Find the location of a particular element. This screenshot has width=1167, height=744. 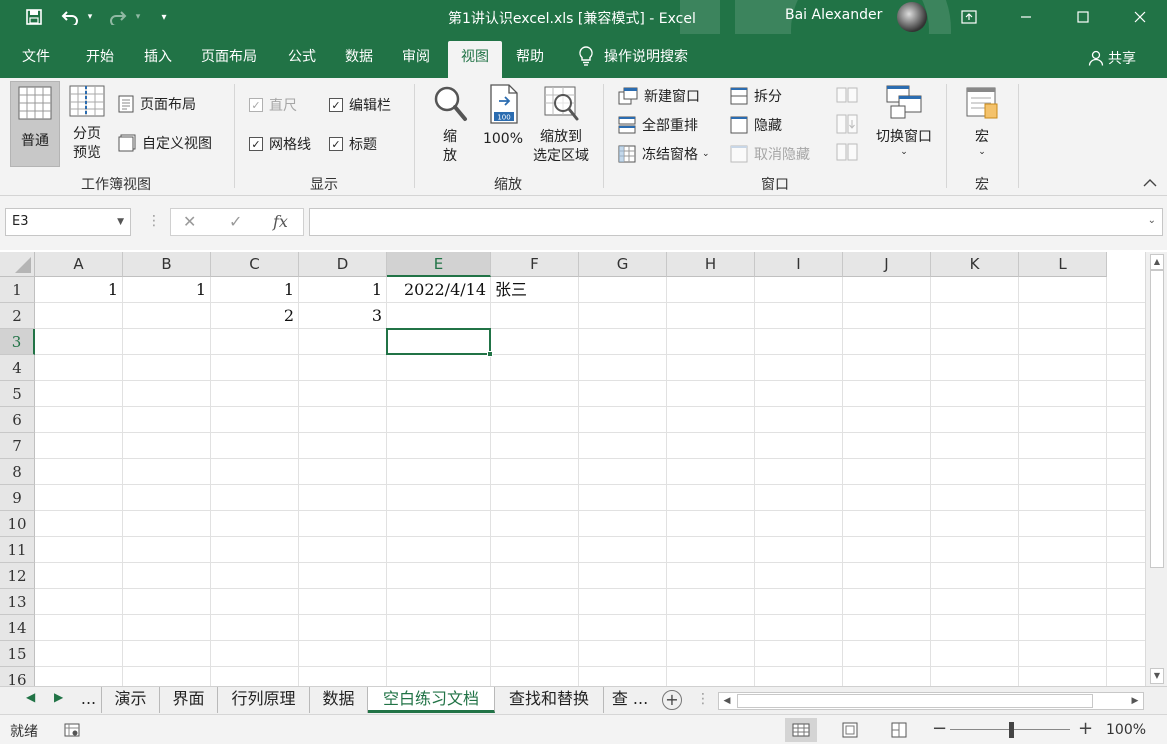

page-break-status-icon is located at coordinates (899, 730).